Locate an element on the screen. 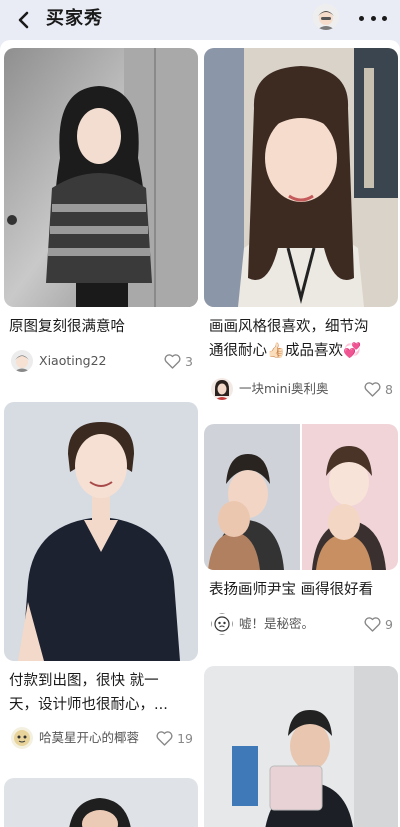 This screenshot has width=400, height=827. author-name: 一块mini奥利奥 is located at coordinates (284, 389).